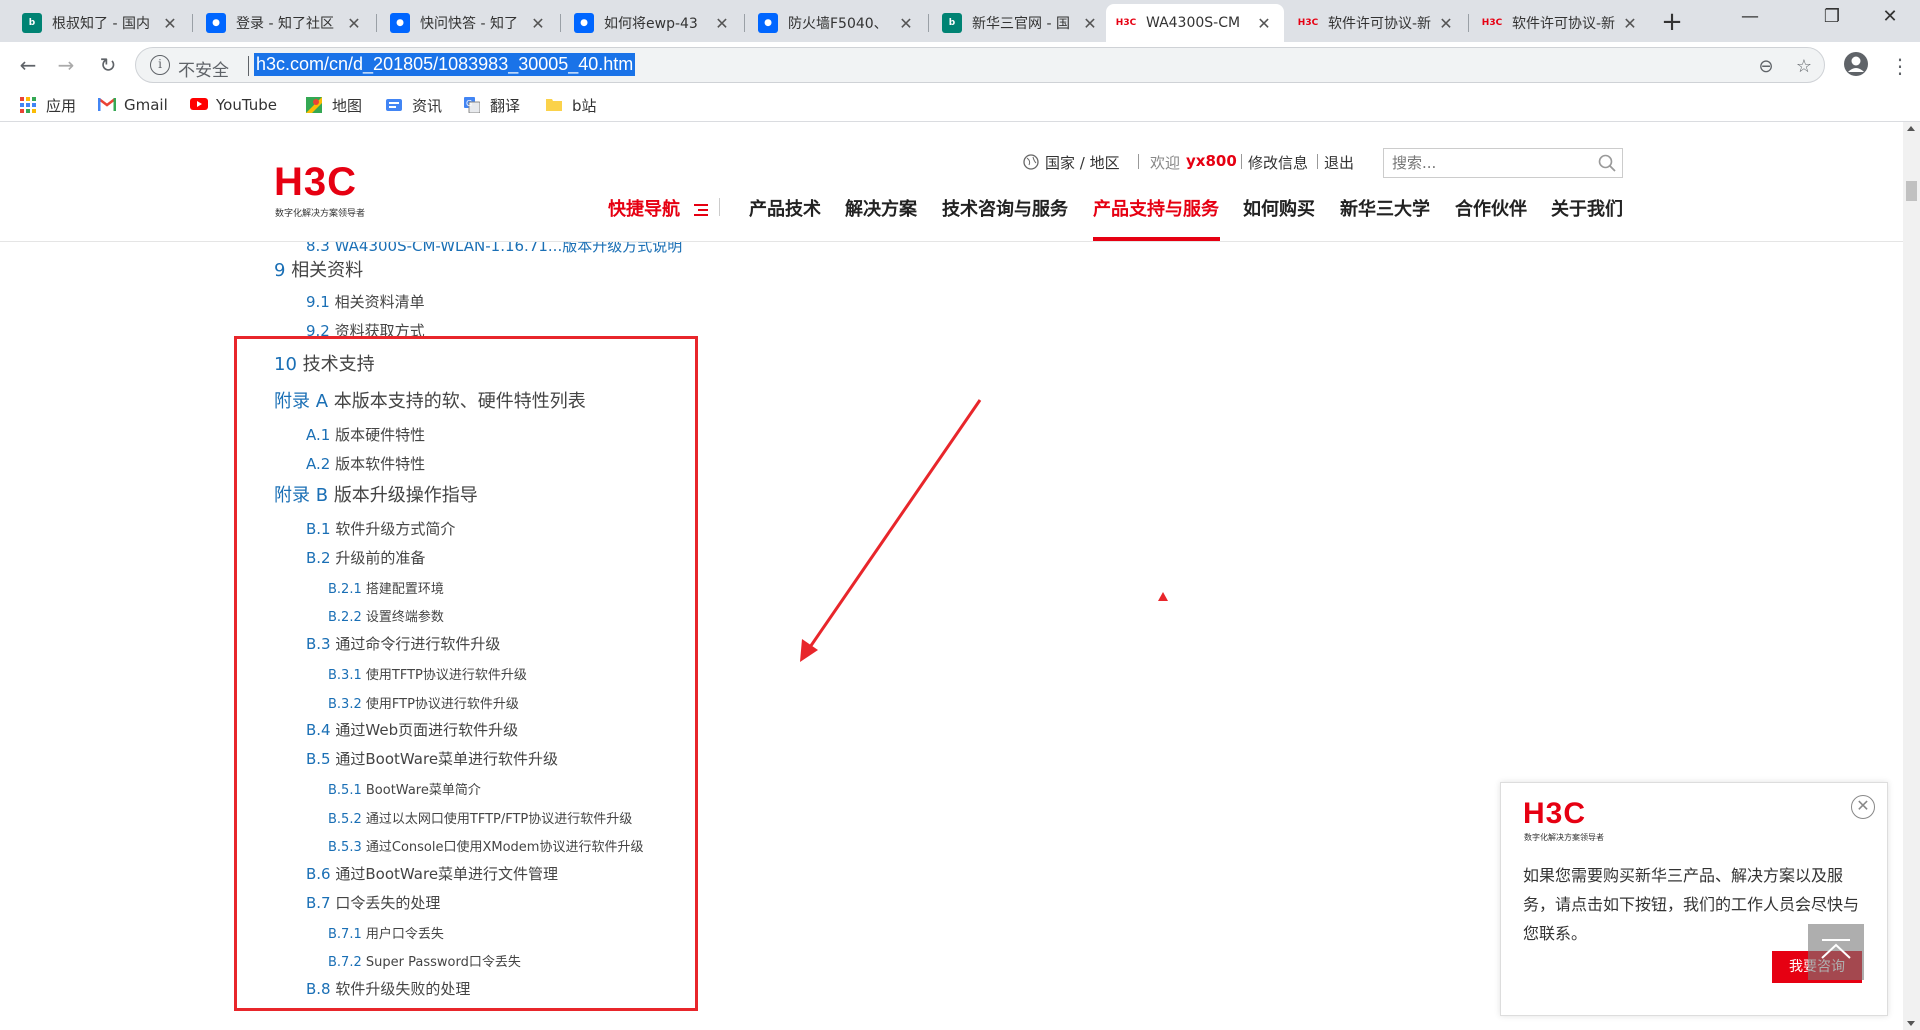  What do you see at coordinates (1484, 163) in the screenshot?
I see `site-search-input` at bounding box center [1484, 163].